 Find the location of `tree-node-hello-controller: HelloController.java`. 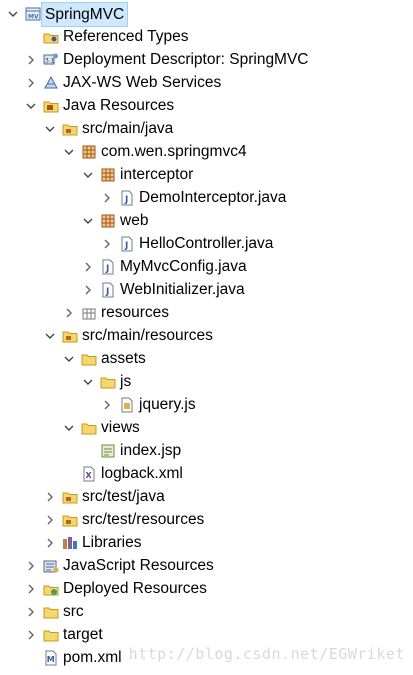

tree-node-hello-controller: HelloController.java is located at coordinates (206, 243).